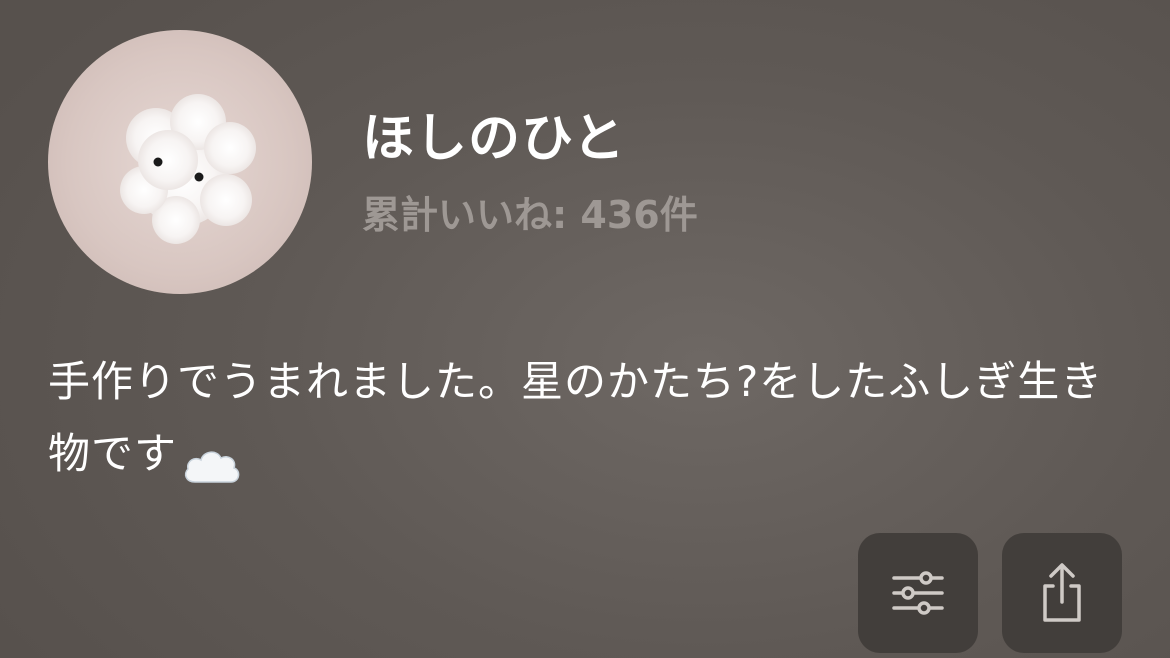  I want to click on share-button, so click(1062, 593).